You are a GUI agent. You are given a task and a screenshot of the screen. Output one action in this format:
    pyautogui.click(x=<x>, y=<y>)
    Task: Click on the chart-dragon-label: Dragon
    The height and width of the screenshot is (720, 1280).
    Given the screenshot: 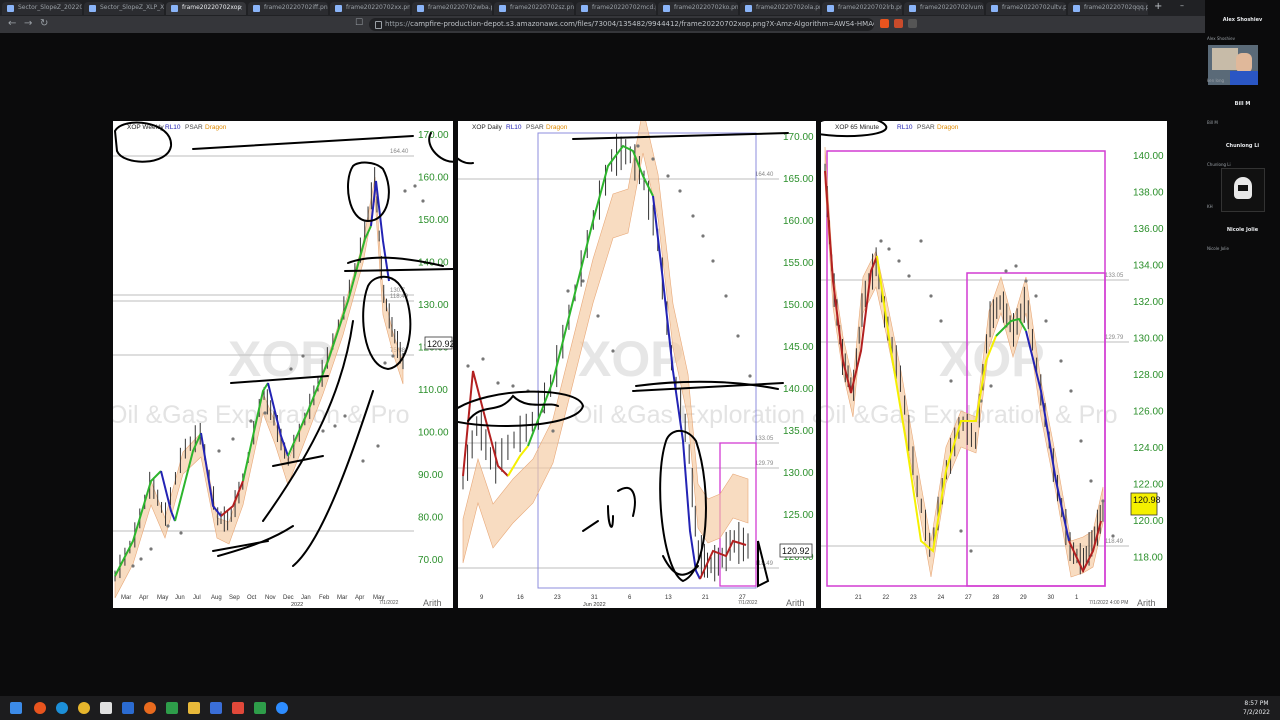 What is the action you would take?
    pyautogui.click(x=216, y=127)
    